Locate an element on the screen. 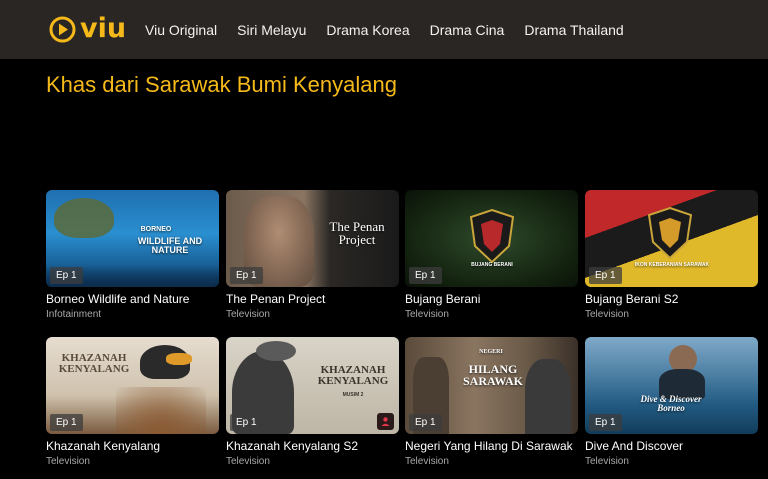  show-thumbnail: NEGERI HILANG SARAWAK Ep 1 is located at coordinates (491, 385).